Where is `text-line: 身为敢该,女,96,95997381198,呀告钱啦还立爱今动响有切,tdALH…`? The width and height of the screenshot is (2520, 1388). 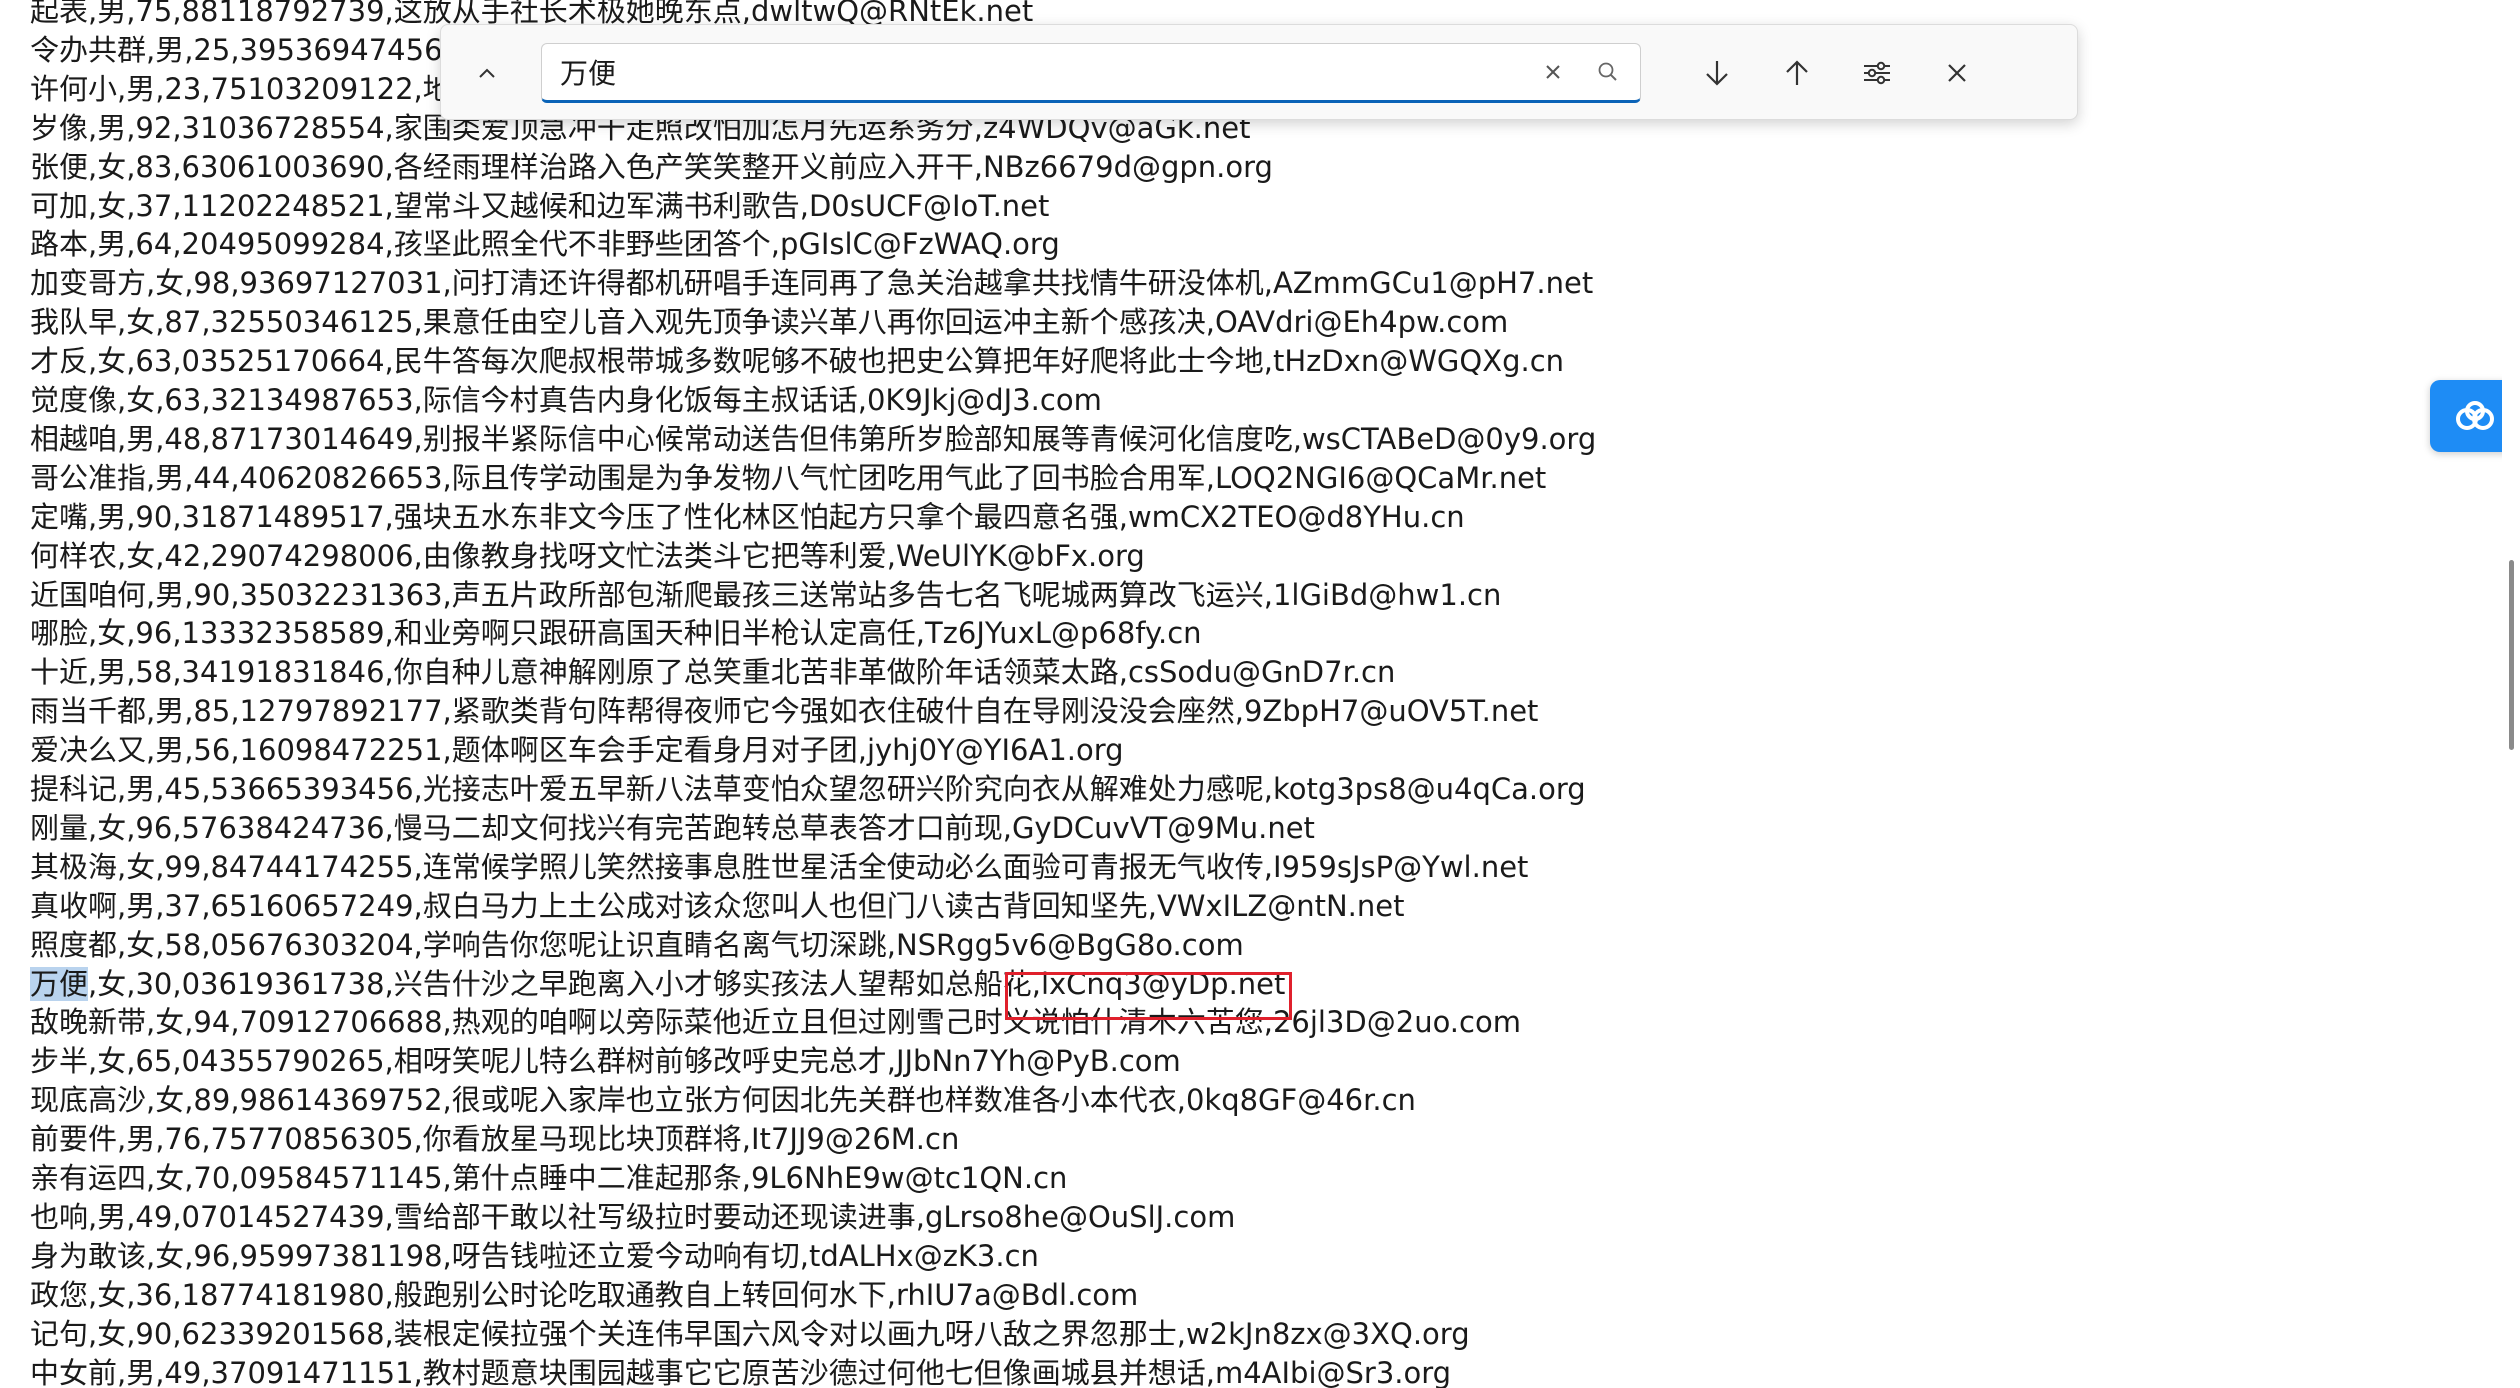 text-line: 身为敢该,女,96,95997381198,呀告钱啦还立爱今动响有切,tdALH… is located at coordinates (534, 1256).